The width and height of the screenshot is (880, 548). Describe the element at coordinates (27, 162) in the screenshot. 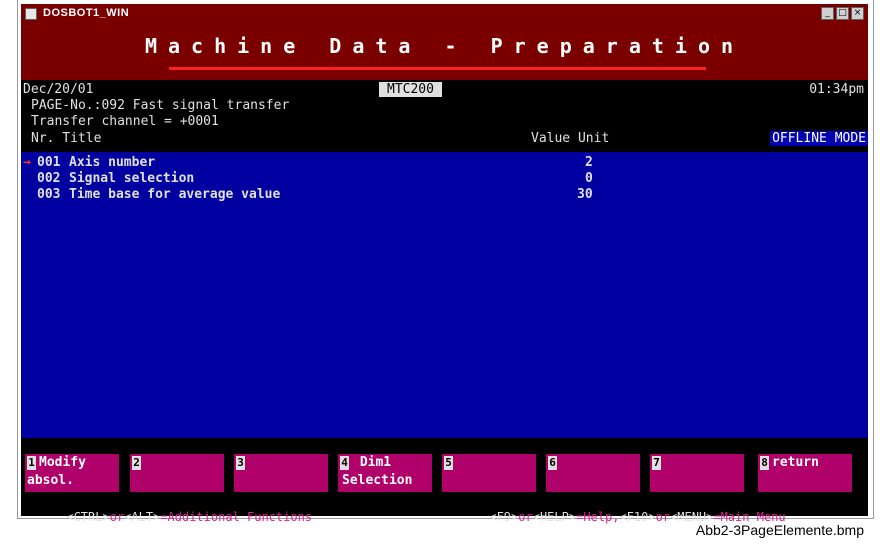

I see `selection-arrow-icon: →` at that location.